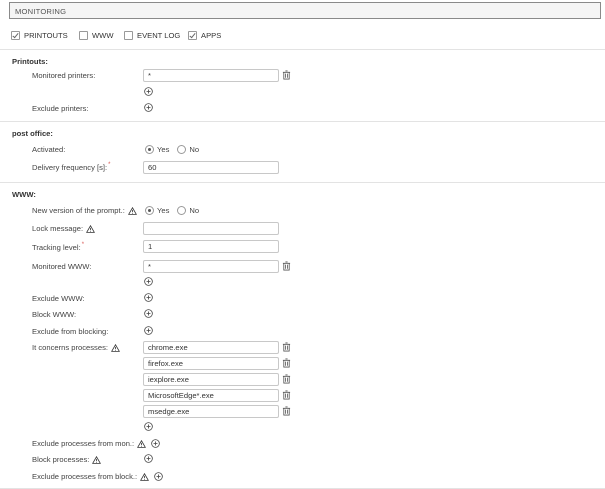 The width and height of the screenshot is (605, 489). I want to click on label-text: Exclude processes from block.:, so click(85, 476).